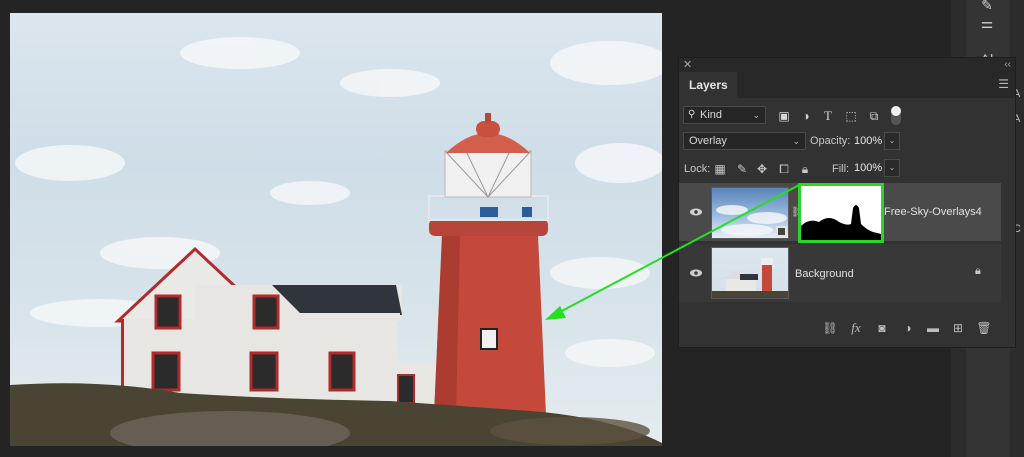 This screenshot has height=457, width=1024. I want to click on layer-thumbnail-sky, so click(750, 213).